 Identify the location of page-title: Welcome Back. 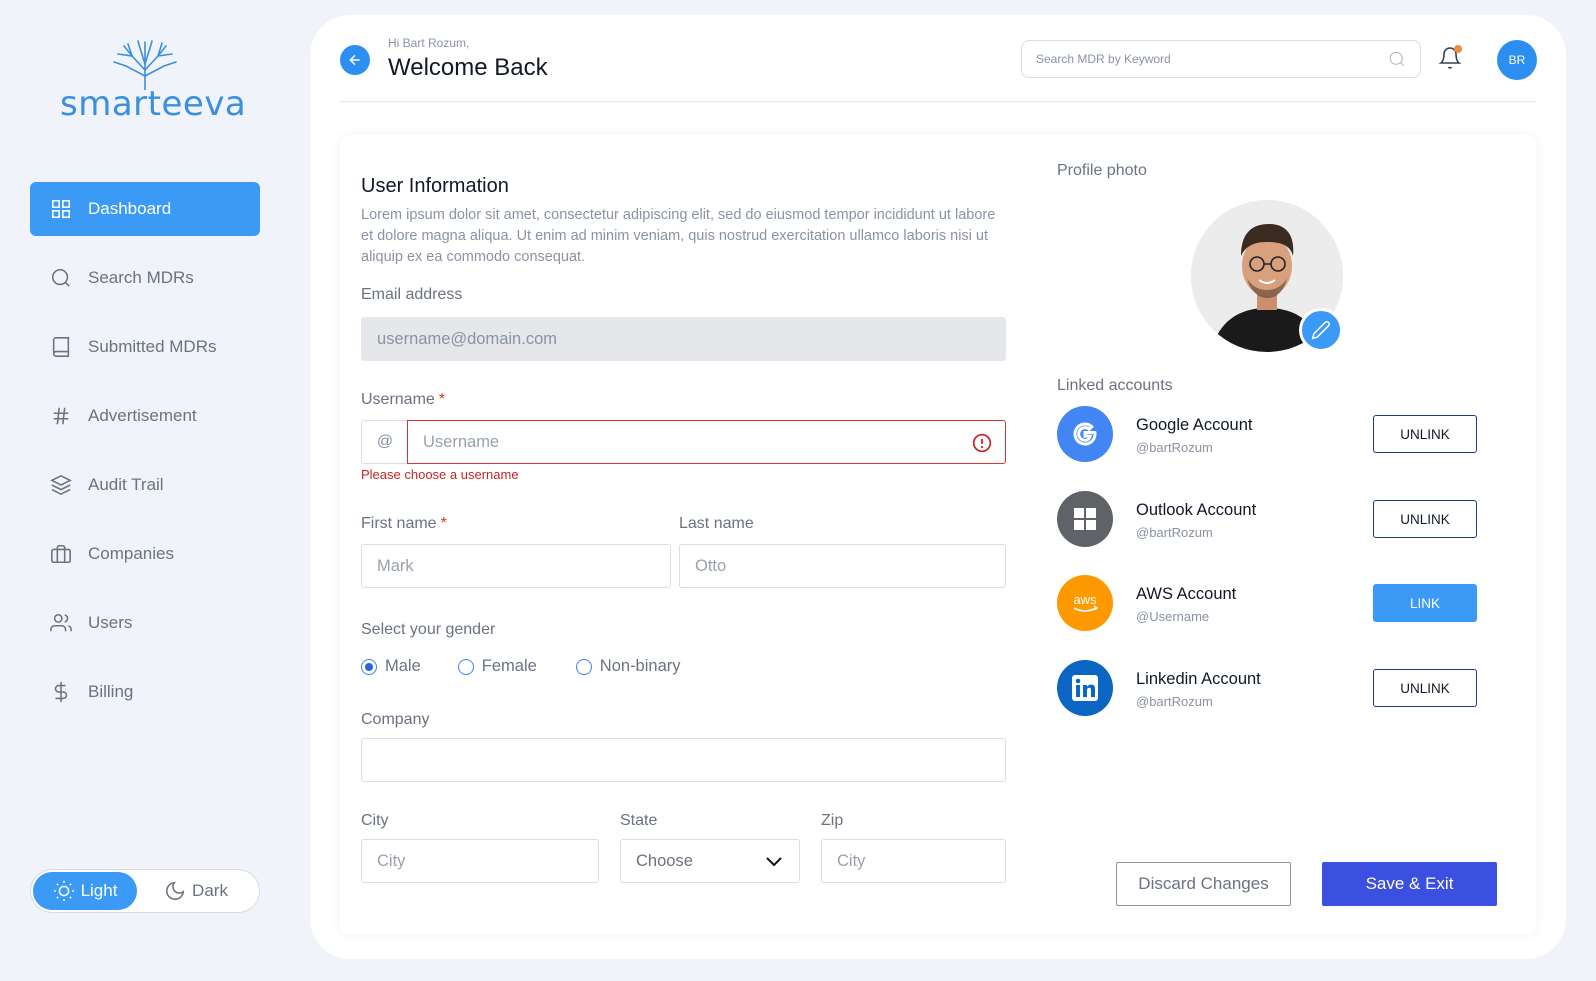
(468, 67).